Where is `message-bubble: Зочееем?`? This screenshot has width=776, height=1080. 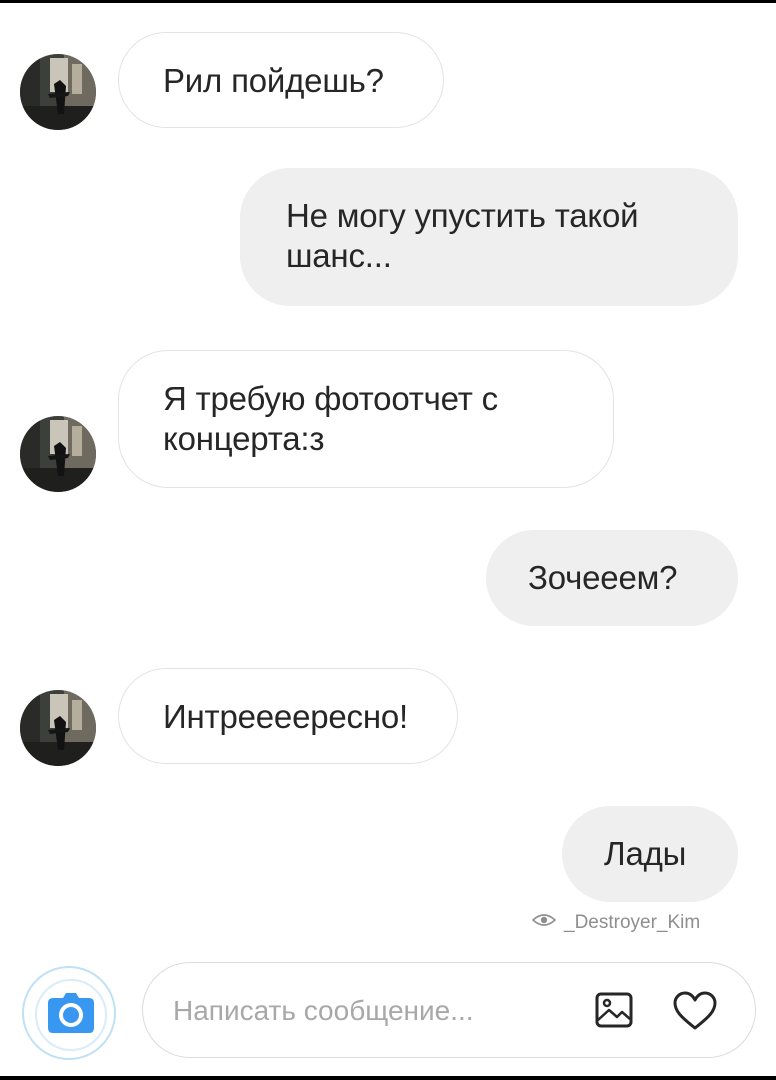
message-bubble: Зочееем? is located at coordinates (612, 578).